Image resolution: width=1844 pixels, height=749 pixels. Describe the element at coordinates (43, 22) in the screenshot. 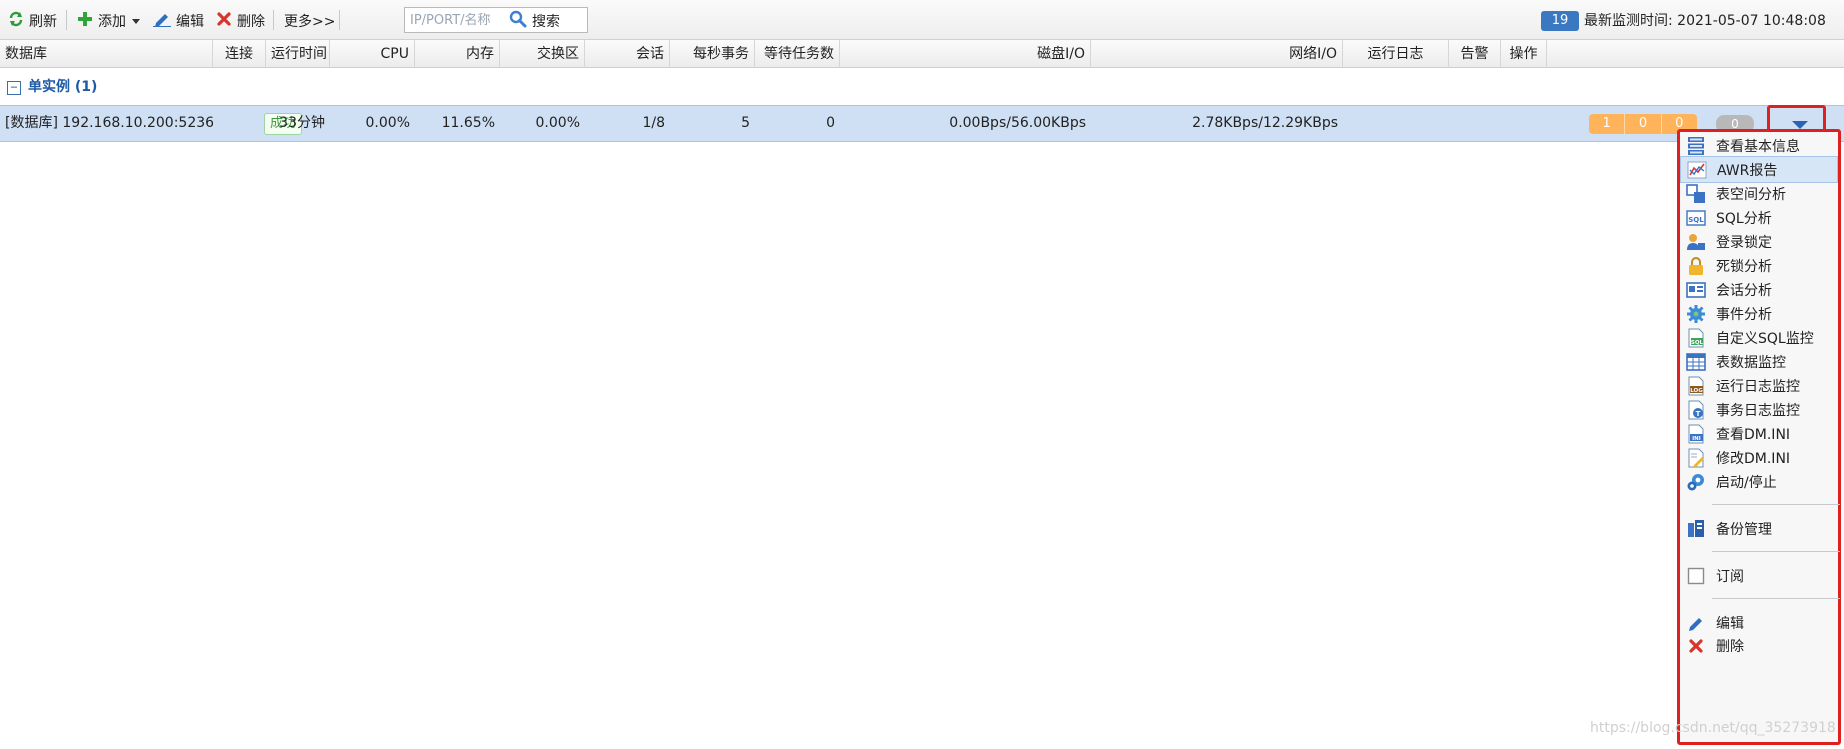

I see `refresh-label: 刷新` at that location.